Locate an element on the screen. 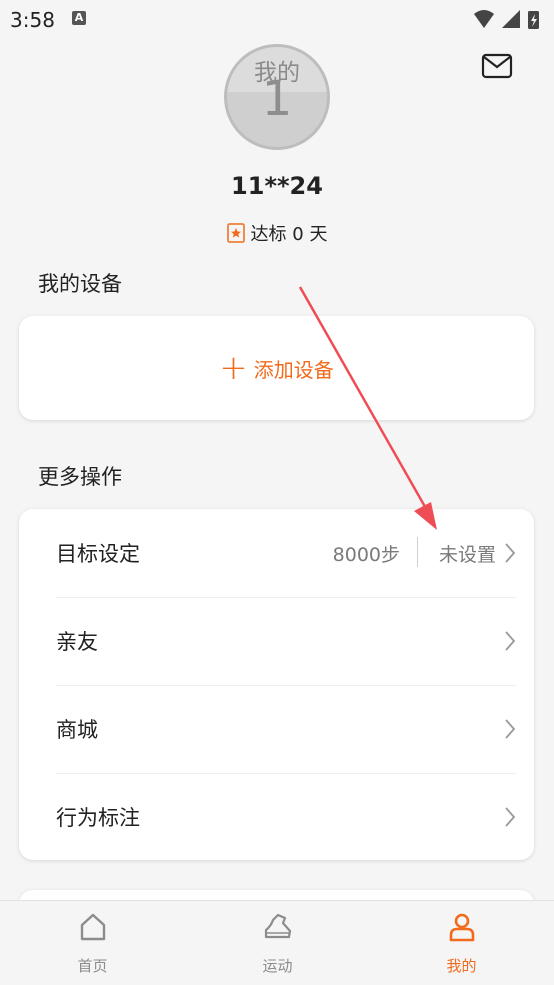 Image resolution: width=554 pixels, height=985 pixels. tab-home-label: 首页 is located at coordinates (92, 966).